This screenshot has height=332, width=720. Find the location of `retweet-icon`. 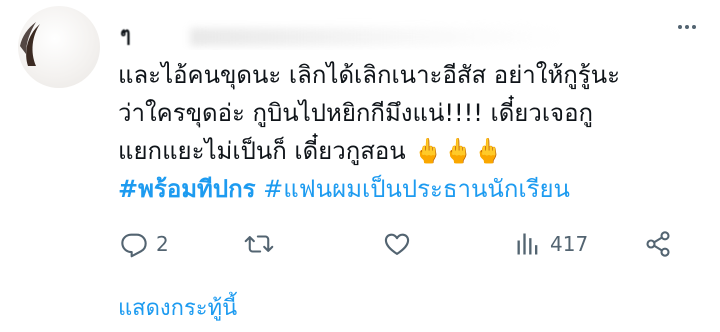

retweet-icon is located at coordinates (259, 244).